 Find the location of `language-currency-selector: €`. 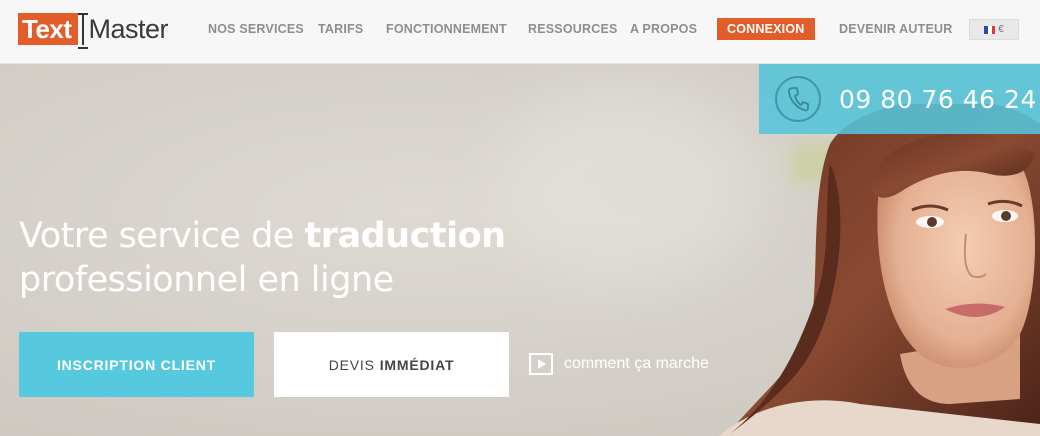

language-currency-selector: € is located at coordinates (994, 29).